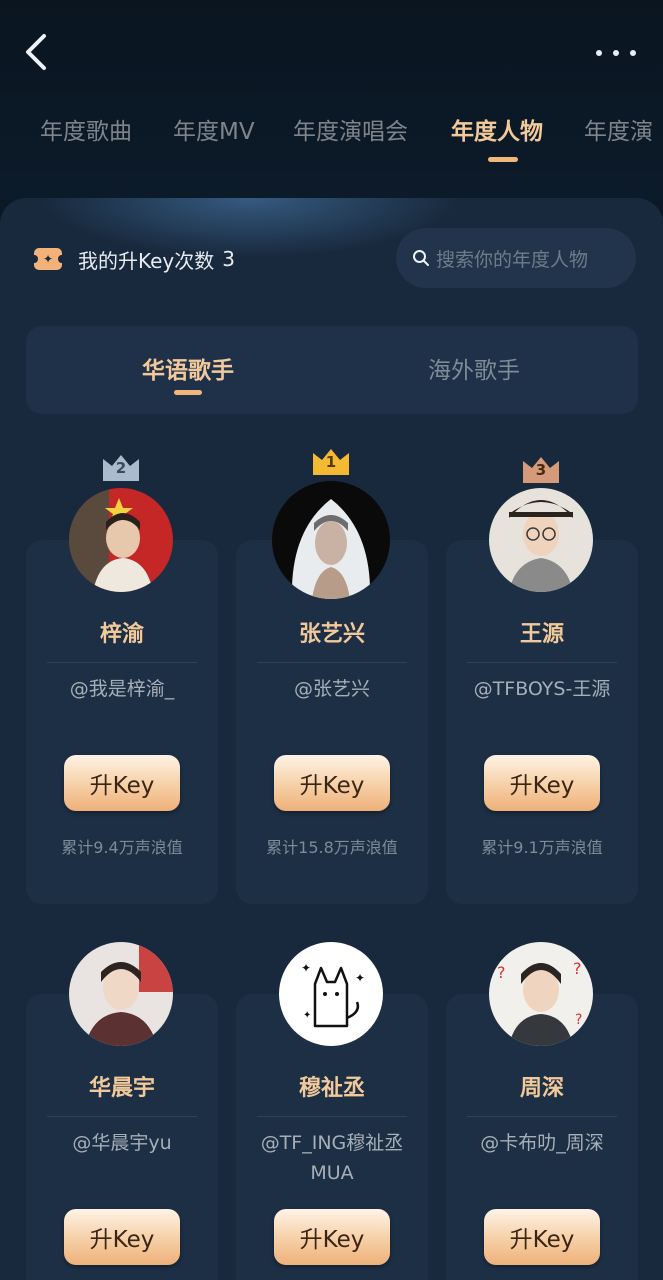 This screenshot has height=1280, width=663. I want to click on segment-overseas-singers: 海外歌手, so click(474, 368).